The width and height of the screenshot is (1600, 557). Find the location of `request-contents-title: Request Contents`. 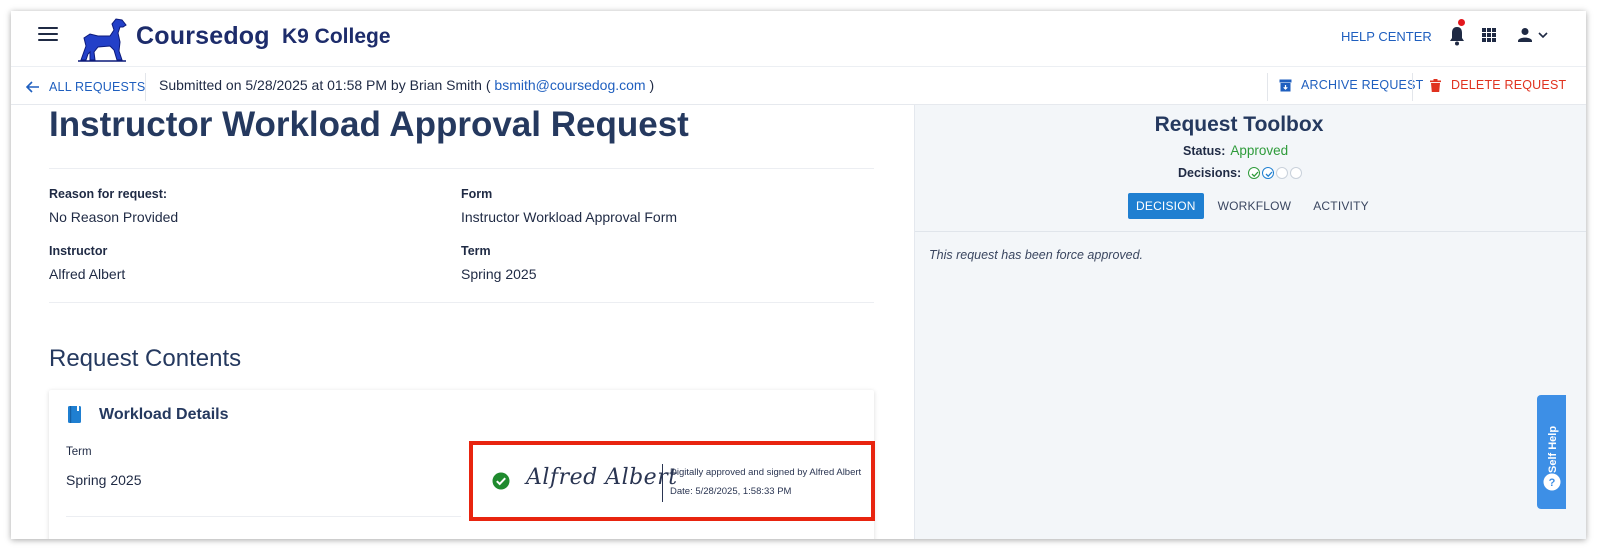

request-contents-title: Request Contents is located at coordinates (145, 358).